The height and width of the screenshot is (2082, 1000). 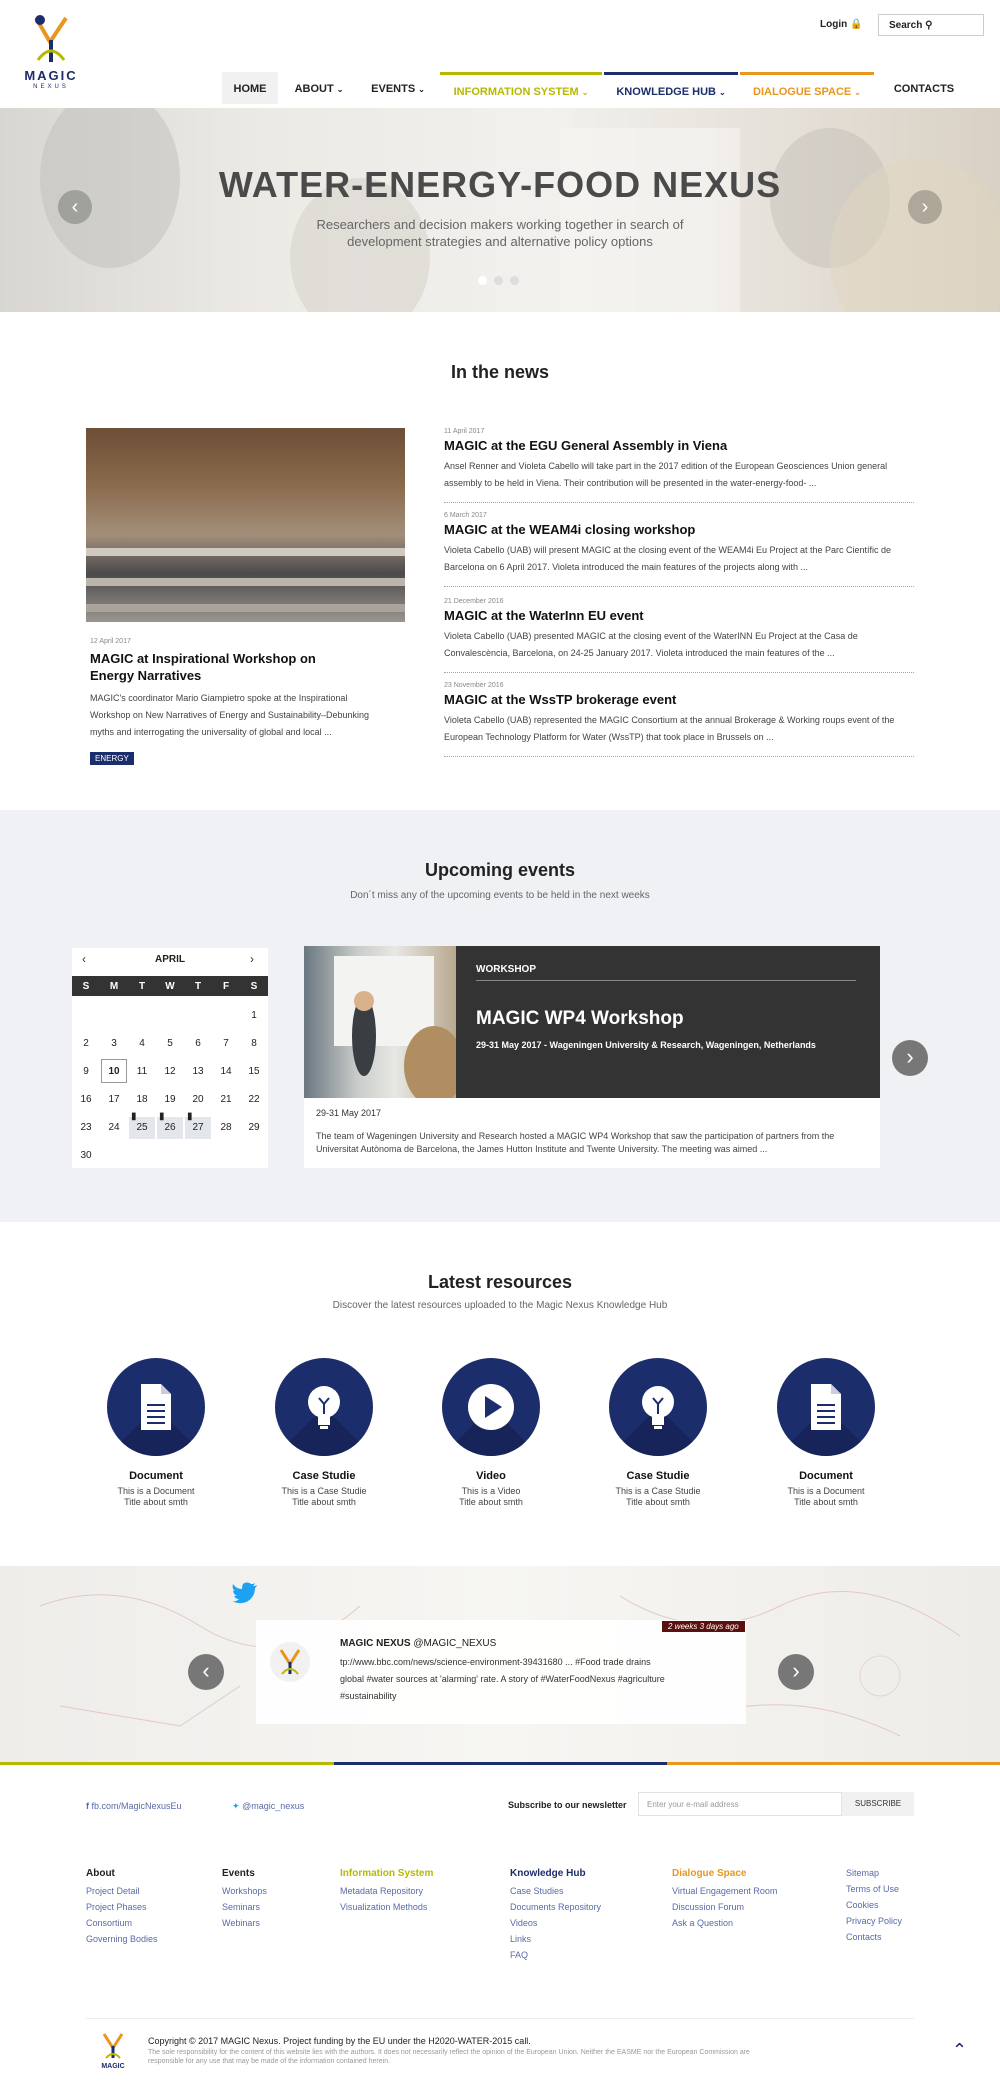 I want to click on newsletter-email-input: Enter your e-mail address, so click(x=740, y=1804).